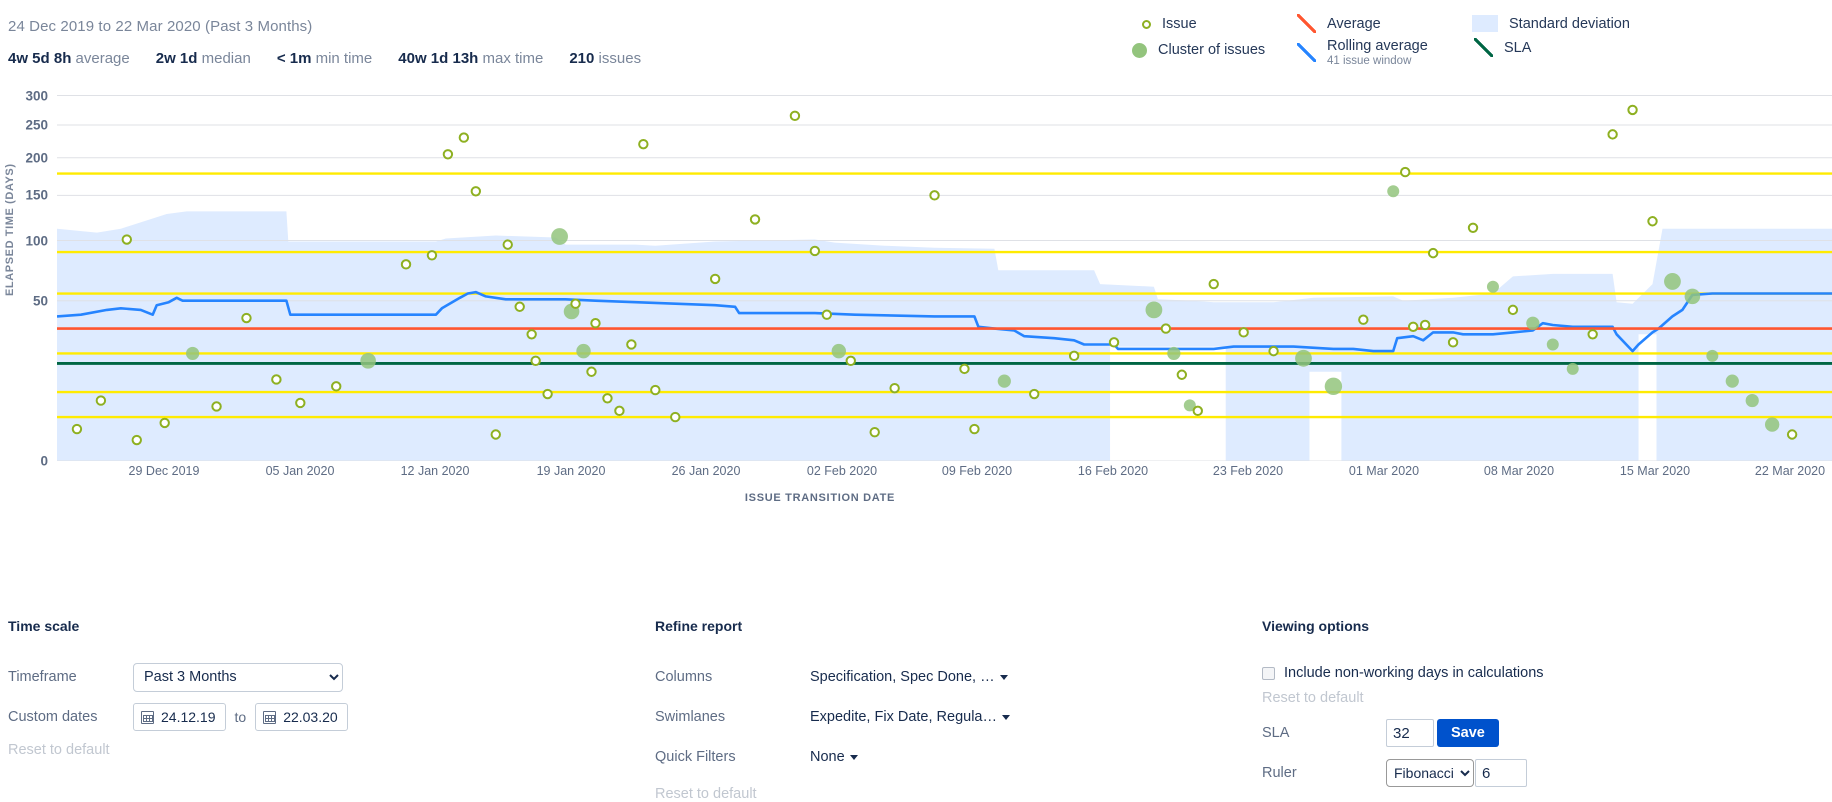 Image resolution: width=1832 pixels, height=802 pixels. What do you see at coordinates (1279, 773) in the screenshot?
I see `ruler-label: Ruler` at bounding box center [1279, 773].